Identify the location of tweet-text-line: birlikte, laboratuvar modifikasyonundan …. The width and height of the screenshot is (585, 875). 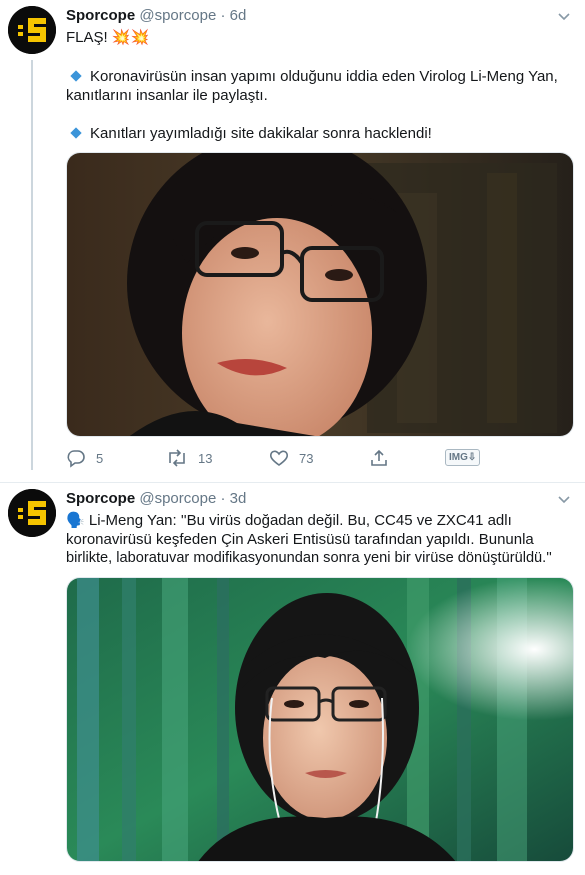
(309, 558).